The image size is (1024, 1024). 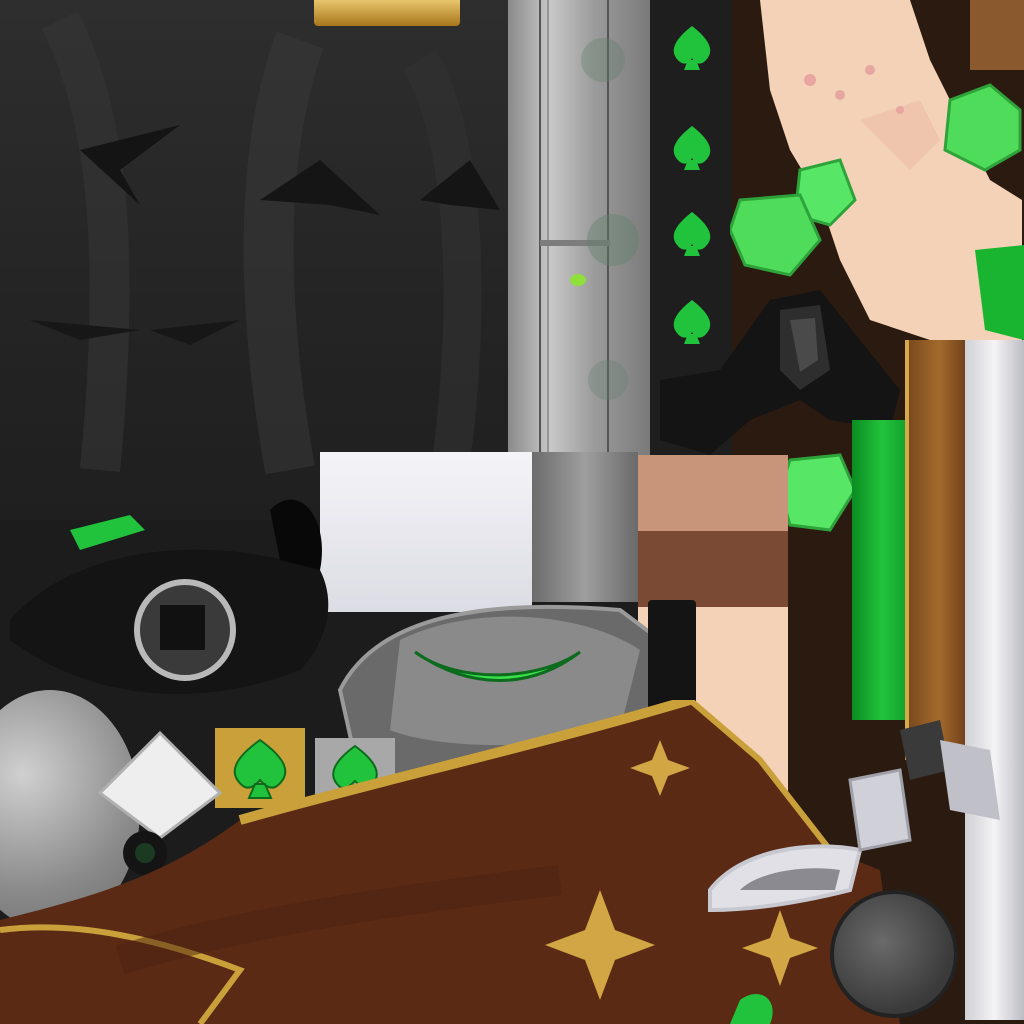 I want to click on steel-block, so click(x=585, y=527).